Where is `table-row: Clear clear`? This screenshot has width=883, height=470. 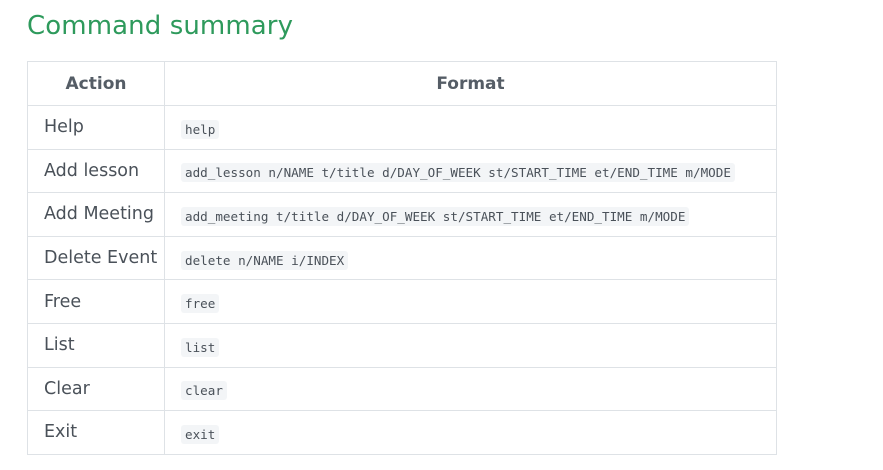 table-row: Clear clear is located at coordinates (402, 389).